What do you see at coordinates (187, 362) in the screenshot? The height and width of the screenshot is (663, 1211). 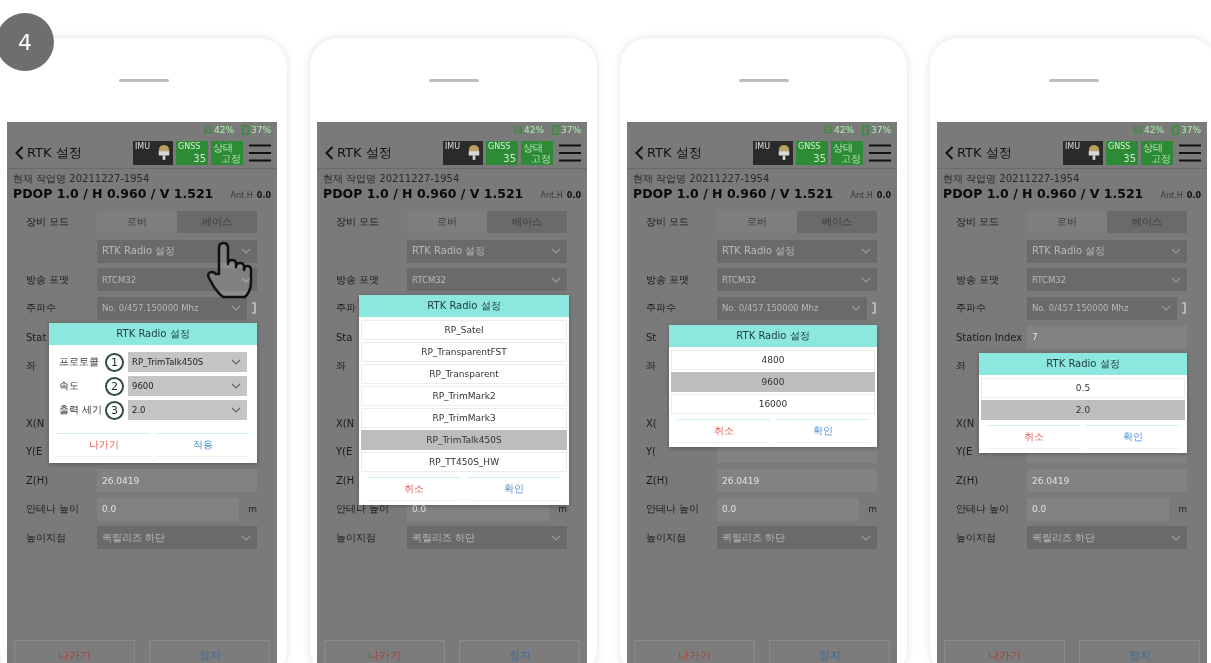 I see `dropdown: RP_TrimTalk450S` at bounding box center [187, 362].